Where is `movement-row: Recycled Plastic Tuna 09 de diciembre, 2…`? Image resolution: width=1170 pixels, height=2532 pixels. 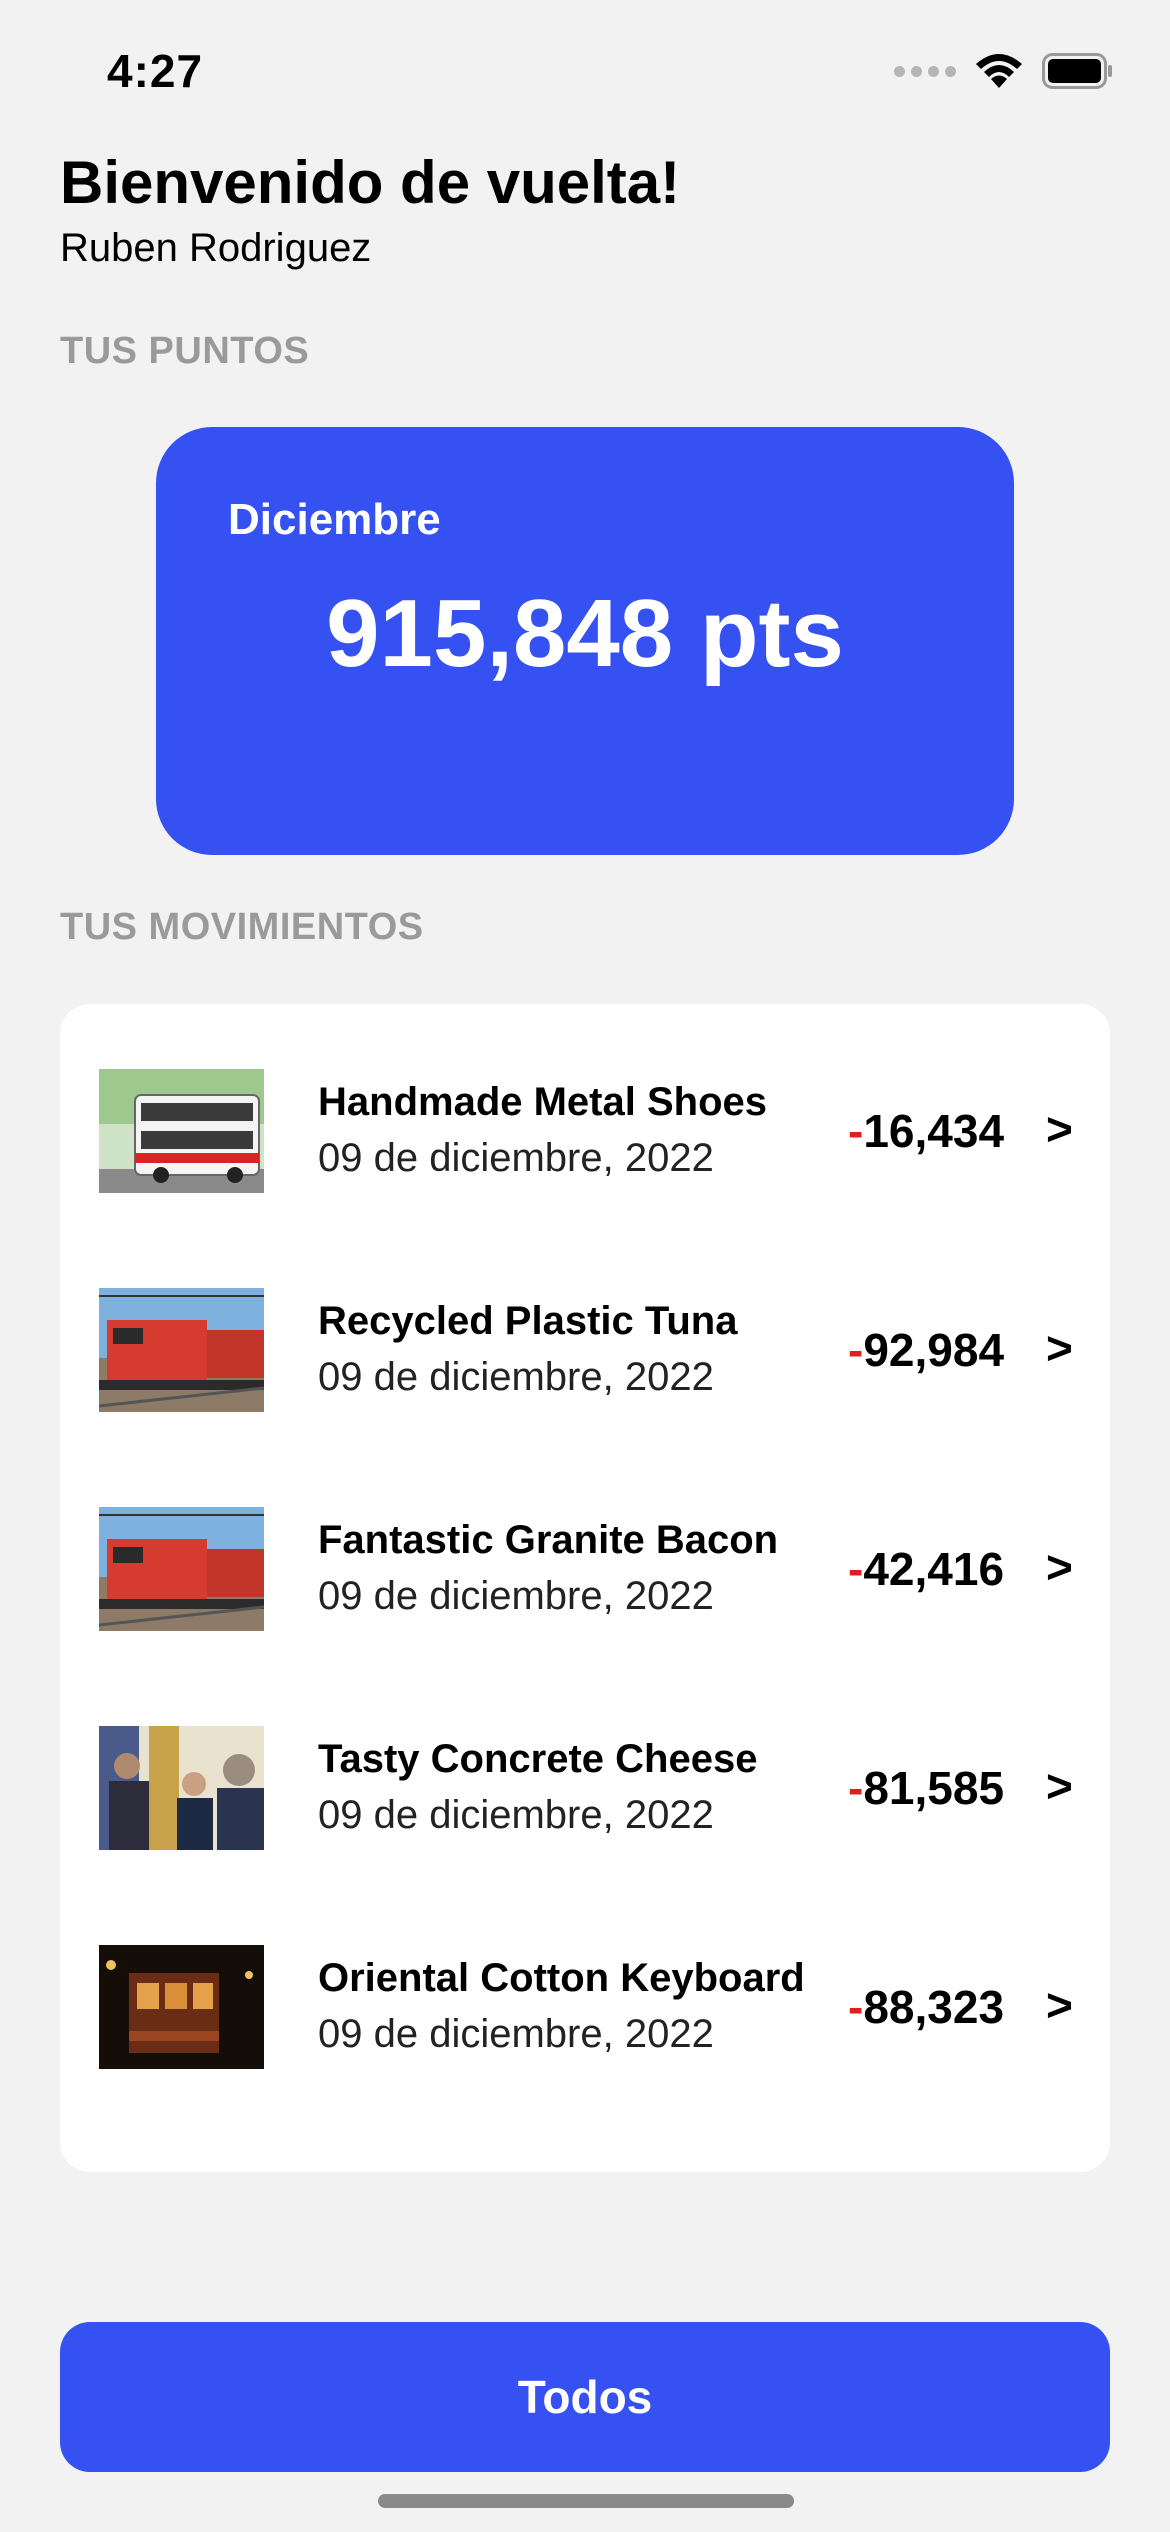
movement-row: Recycled Plastic Tuna 09 de diciembre, 2… is located at coordinates (585, 1345).